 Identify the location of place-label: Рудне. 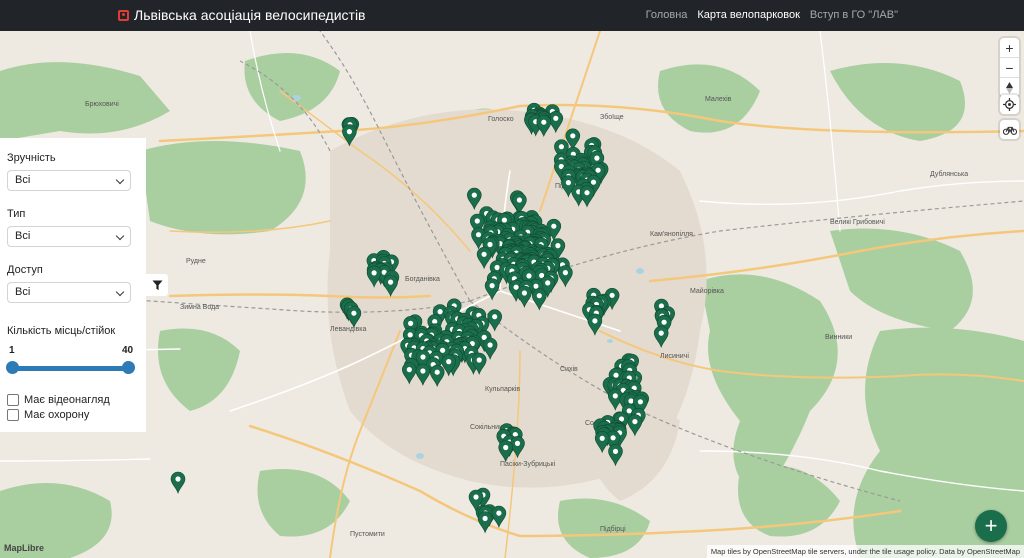
(196, 261).